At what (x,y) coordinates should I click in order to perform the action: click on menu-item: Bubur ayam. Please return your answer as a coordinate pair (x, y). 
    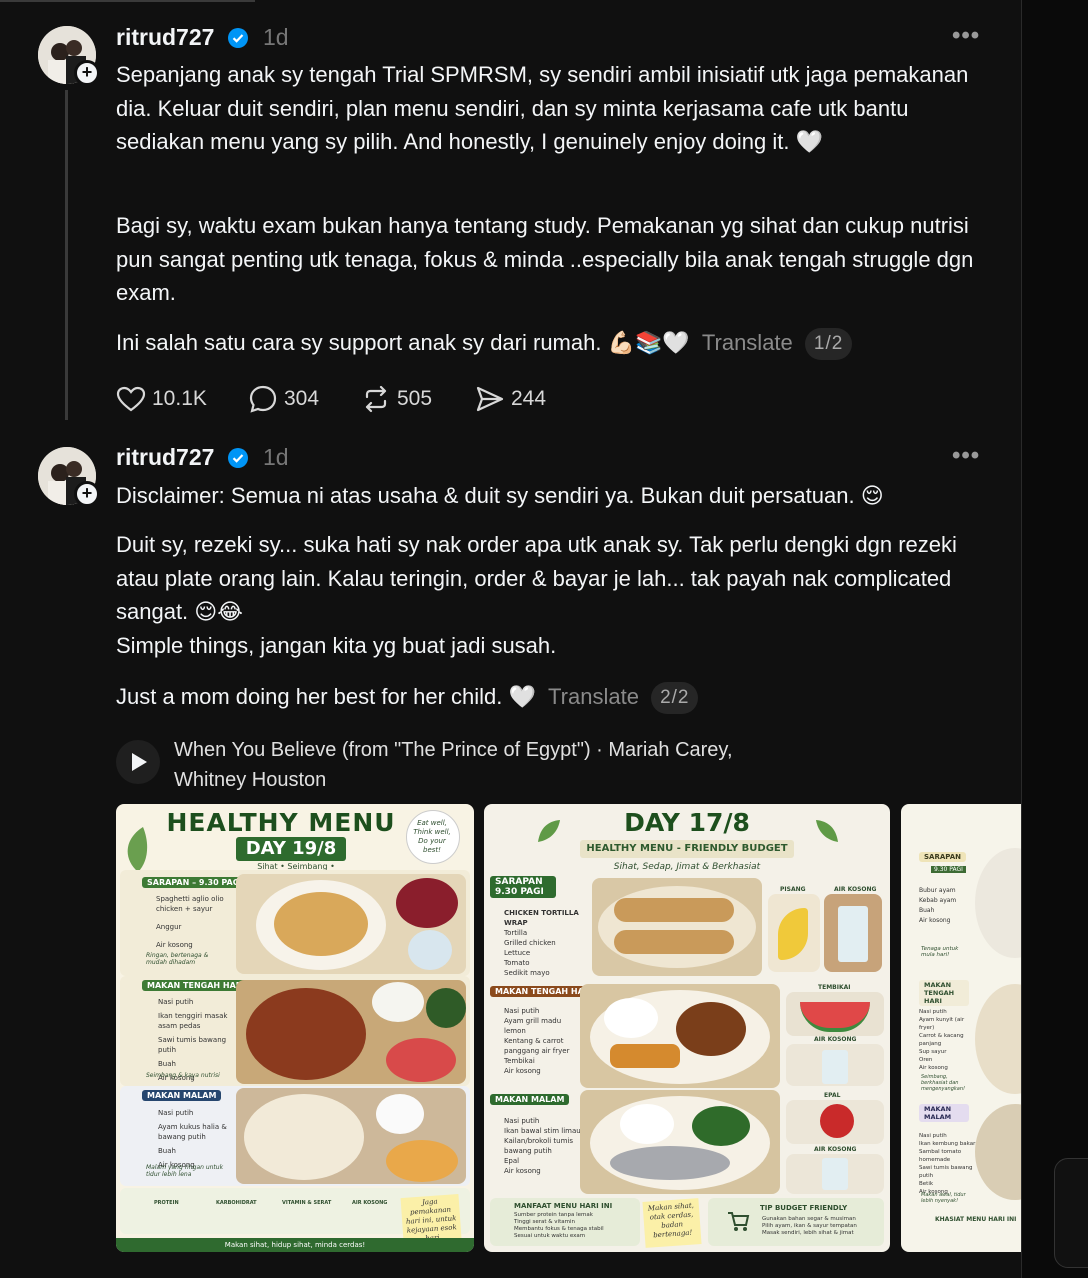
    Looking at the image, I should click on (937, 890).